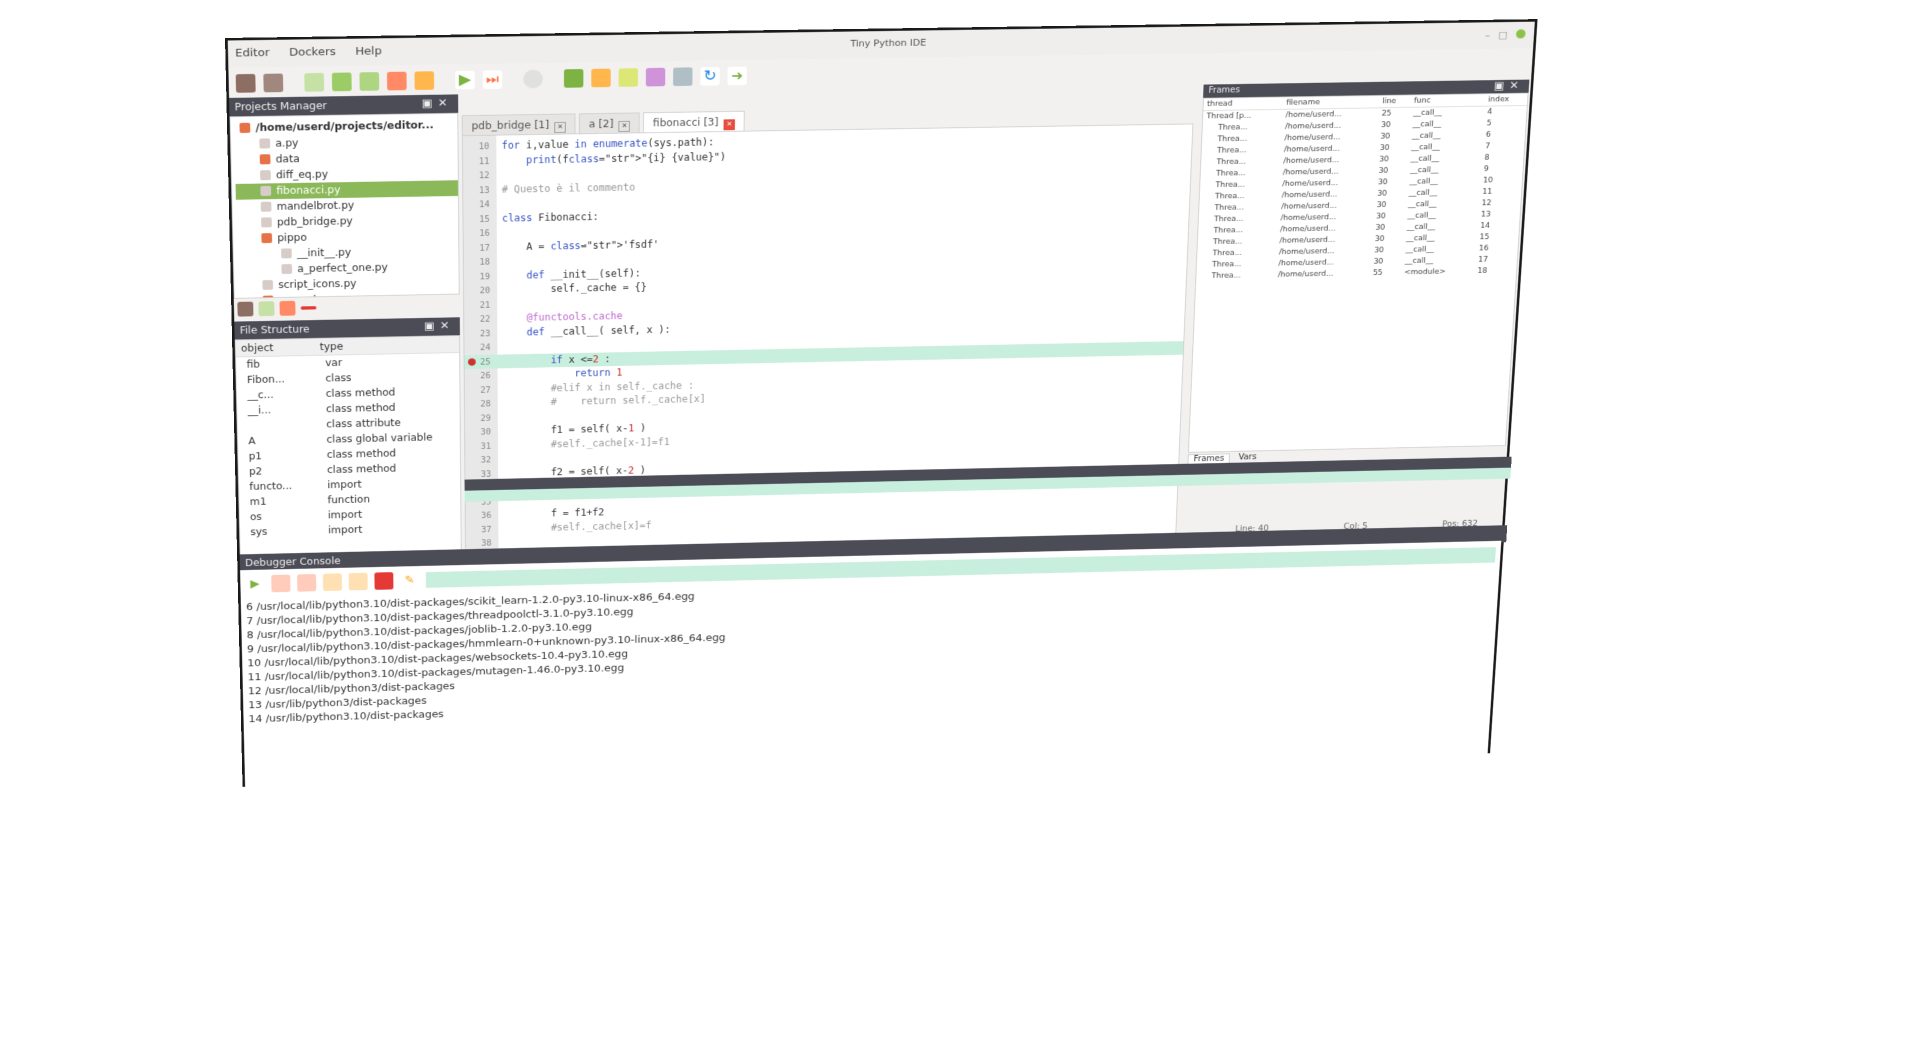 This screenshot has height=1037, width=1918. Describe the element at coordinates (437, 103) in the screenshot. I see `dock-buttons: ▣✕` at that location.